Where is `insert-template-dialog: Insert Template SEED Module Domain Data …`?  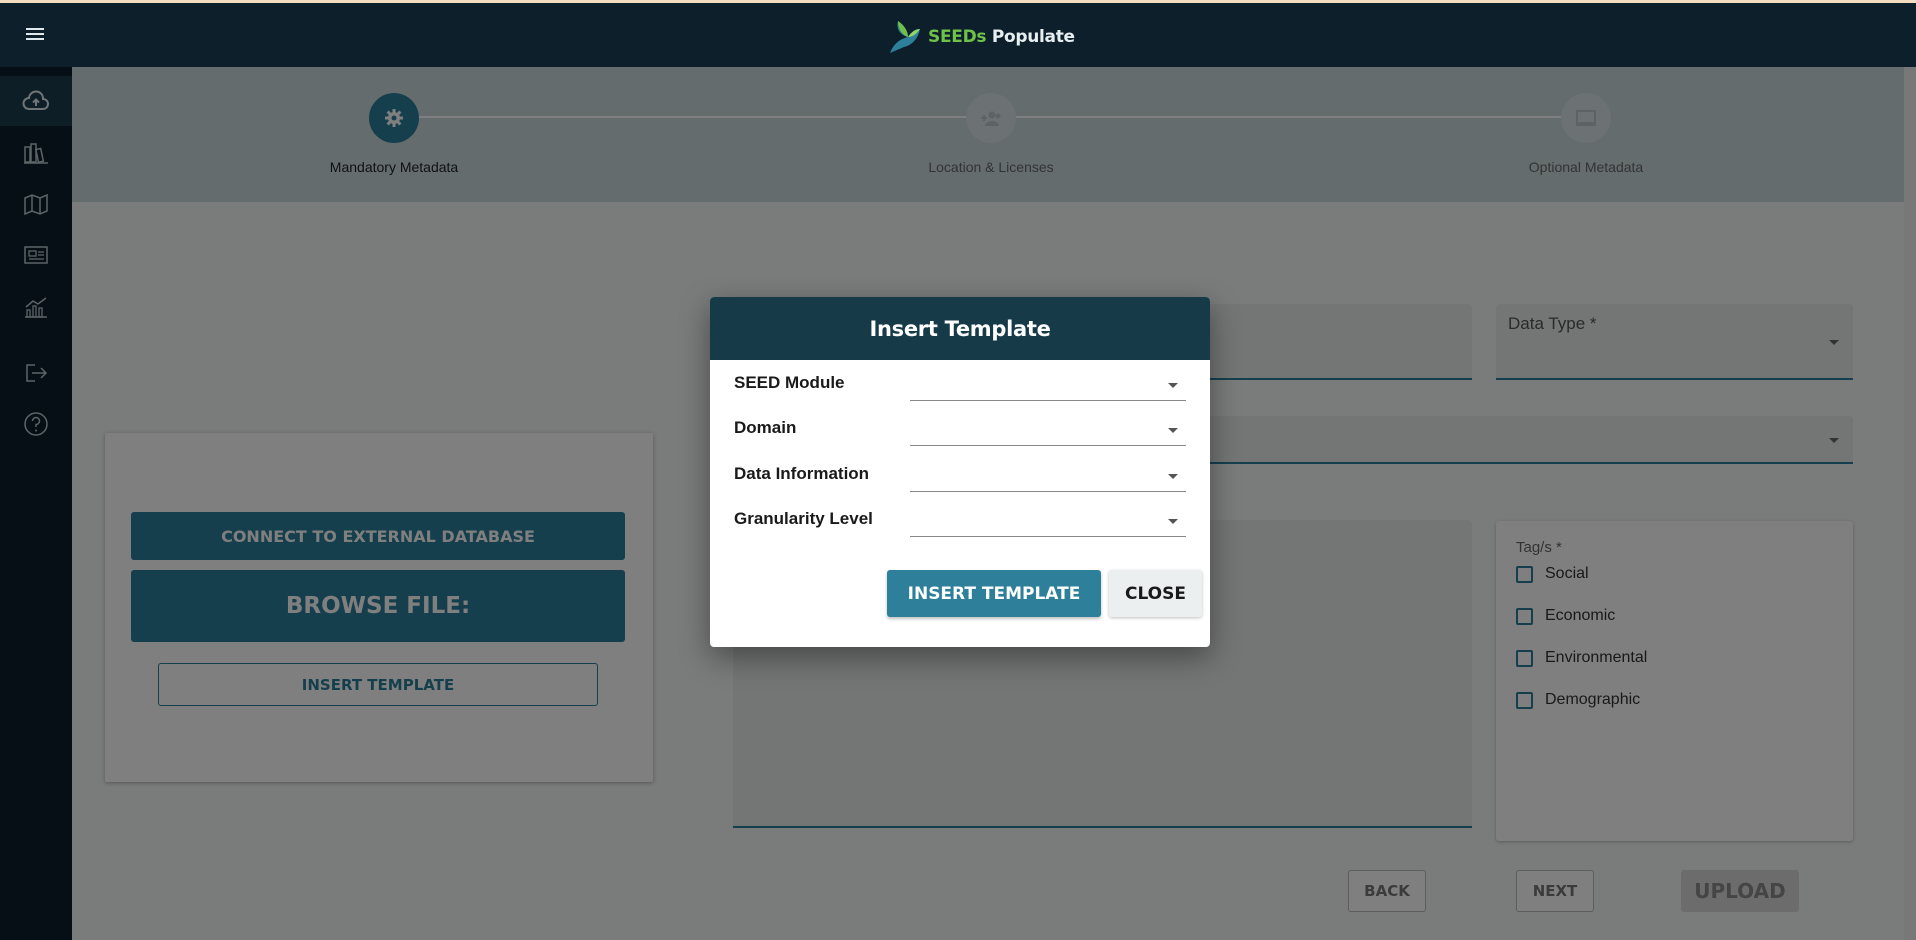
insert-template-dialog: Insert Template SEED Module Domain Data … is located at coordinates (960, 472).